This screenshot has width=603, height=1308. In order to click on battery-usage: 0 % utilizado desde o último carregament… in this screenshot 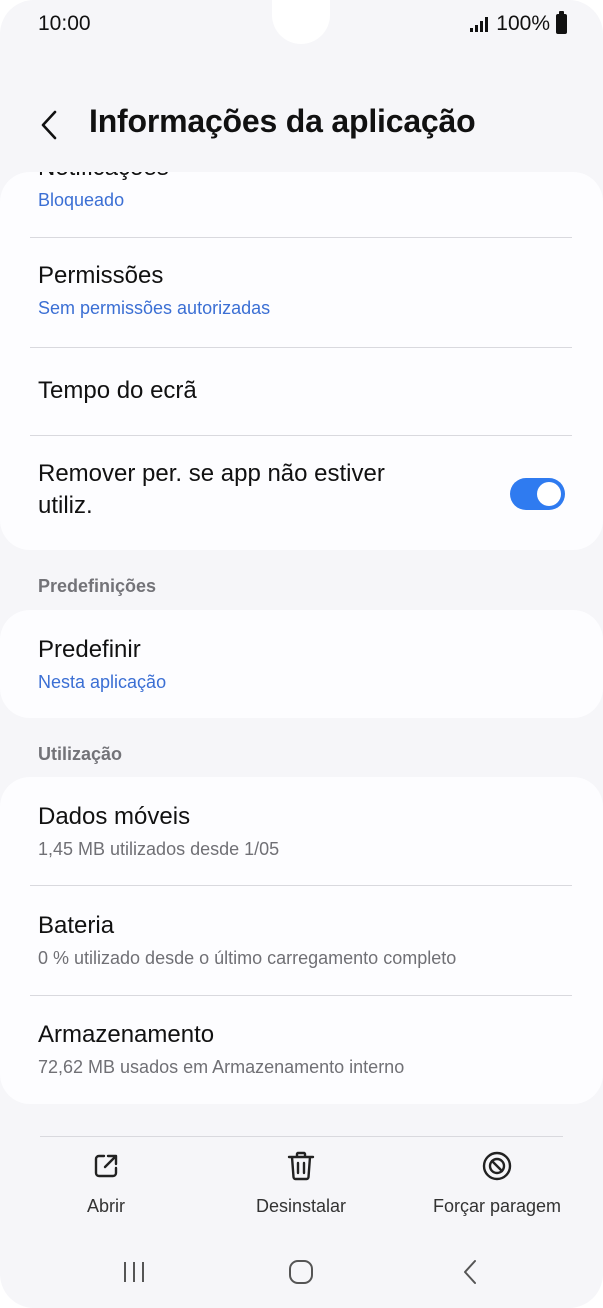, I will do `click(247, 958)`.